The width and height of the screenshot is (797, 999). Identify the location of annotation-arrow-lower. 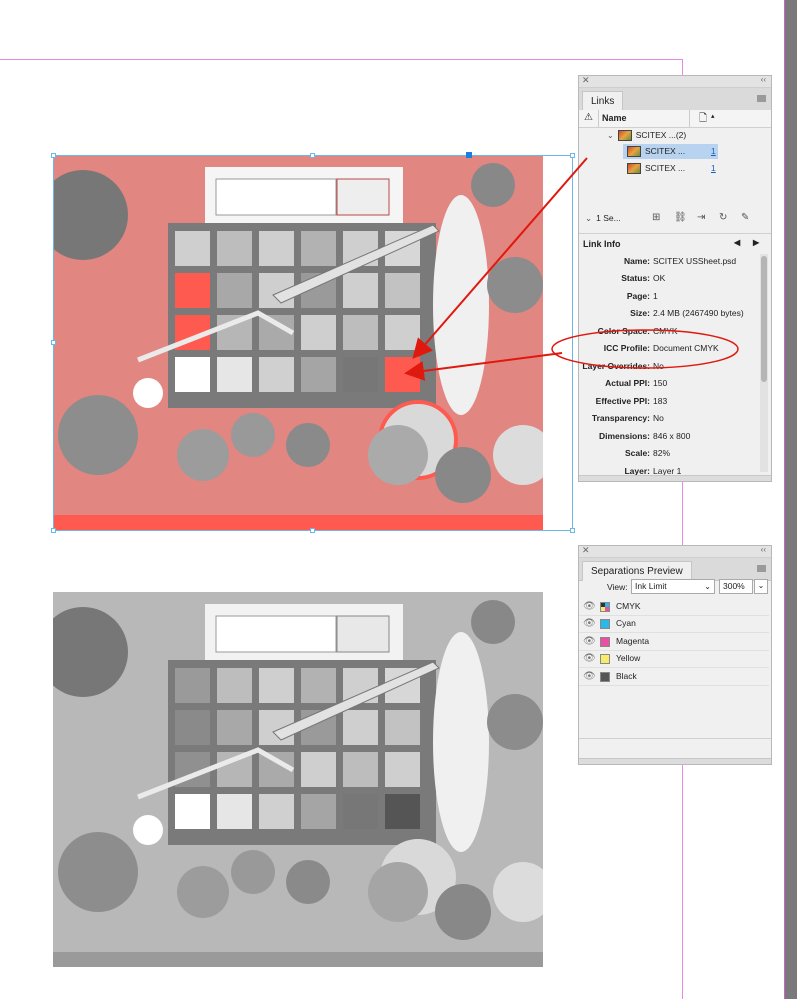
(483, 366).